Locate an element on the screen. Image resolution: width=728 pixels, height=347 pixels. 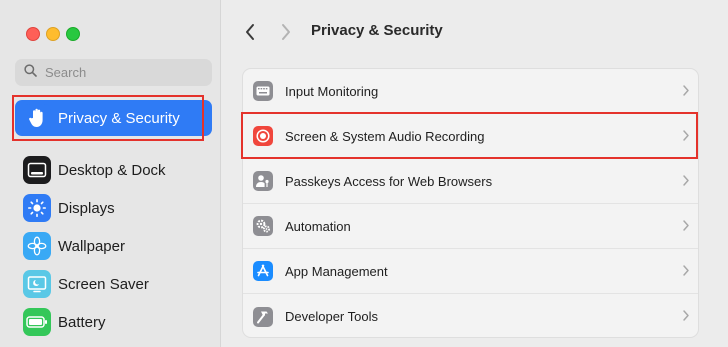
hammer-icon is located at coordinates (263, 316).